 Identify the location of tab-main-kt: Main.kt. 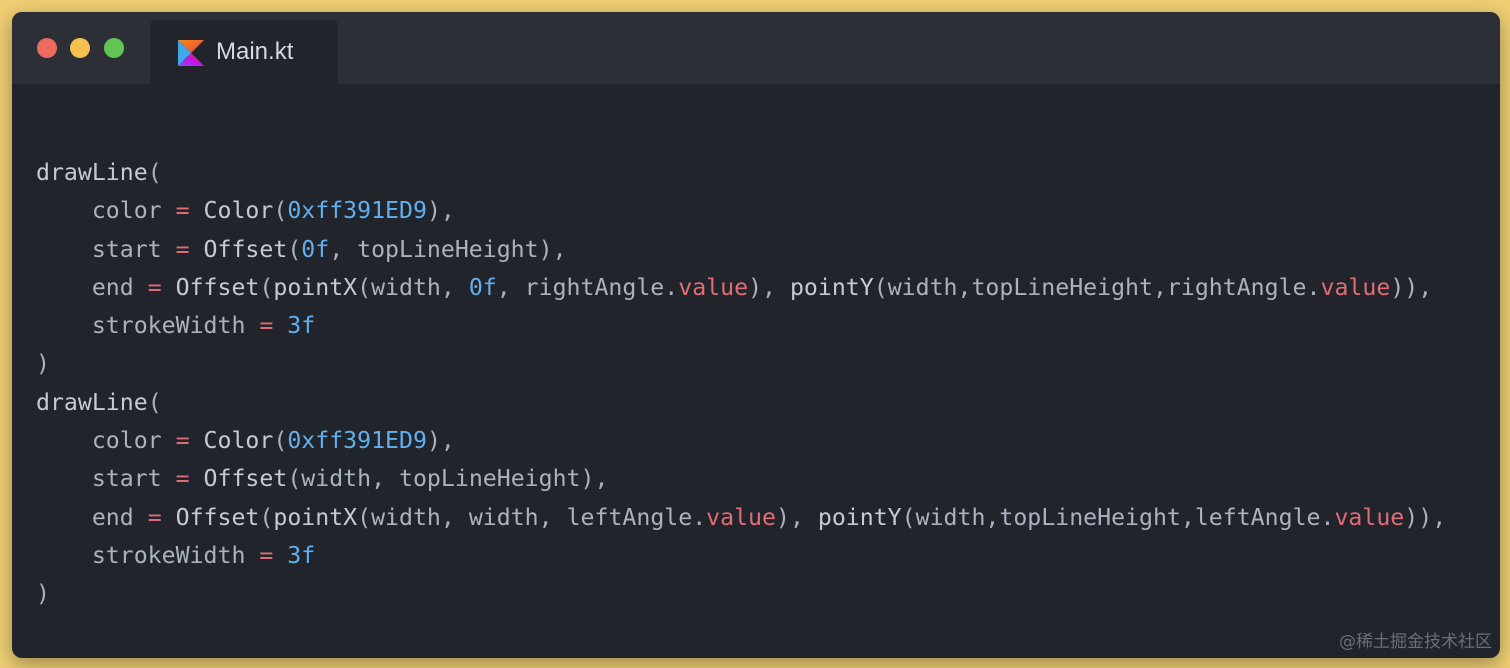
(244, 52).